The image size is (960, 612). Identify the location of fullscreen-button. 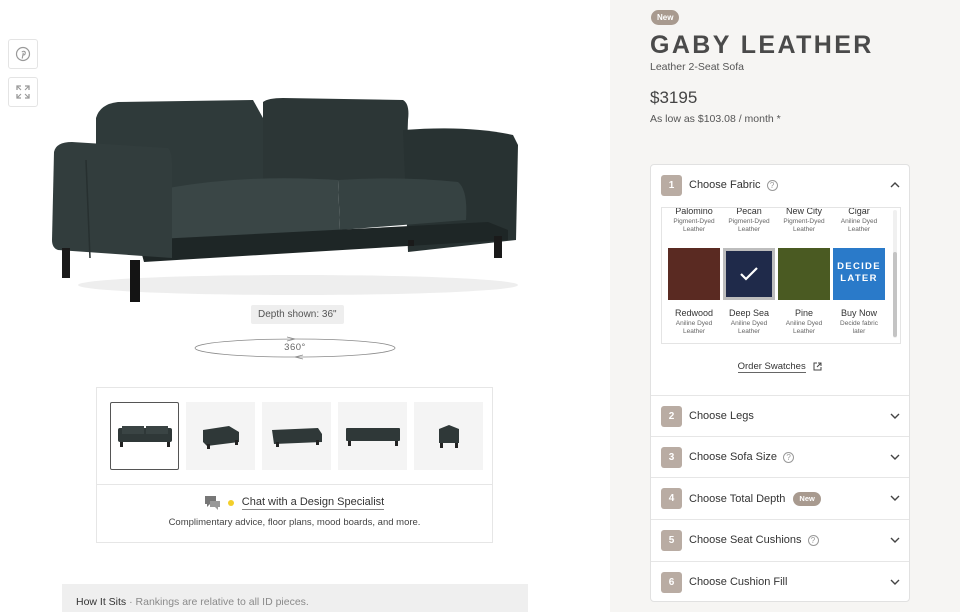
(23, 92).